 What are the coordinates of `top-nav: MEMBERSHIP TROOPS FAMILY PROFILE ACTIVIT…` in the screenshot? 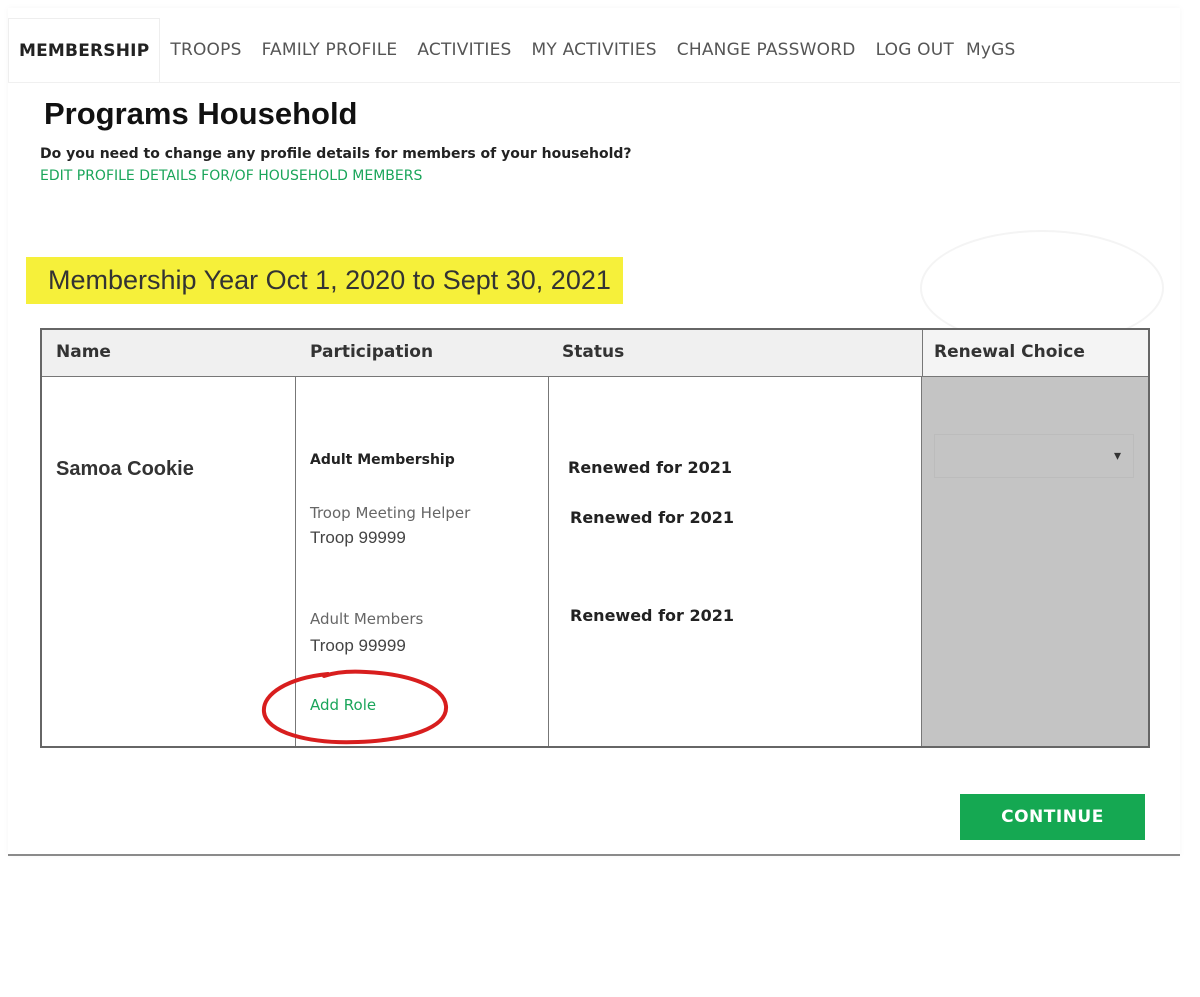 It's located at (517, 50).